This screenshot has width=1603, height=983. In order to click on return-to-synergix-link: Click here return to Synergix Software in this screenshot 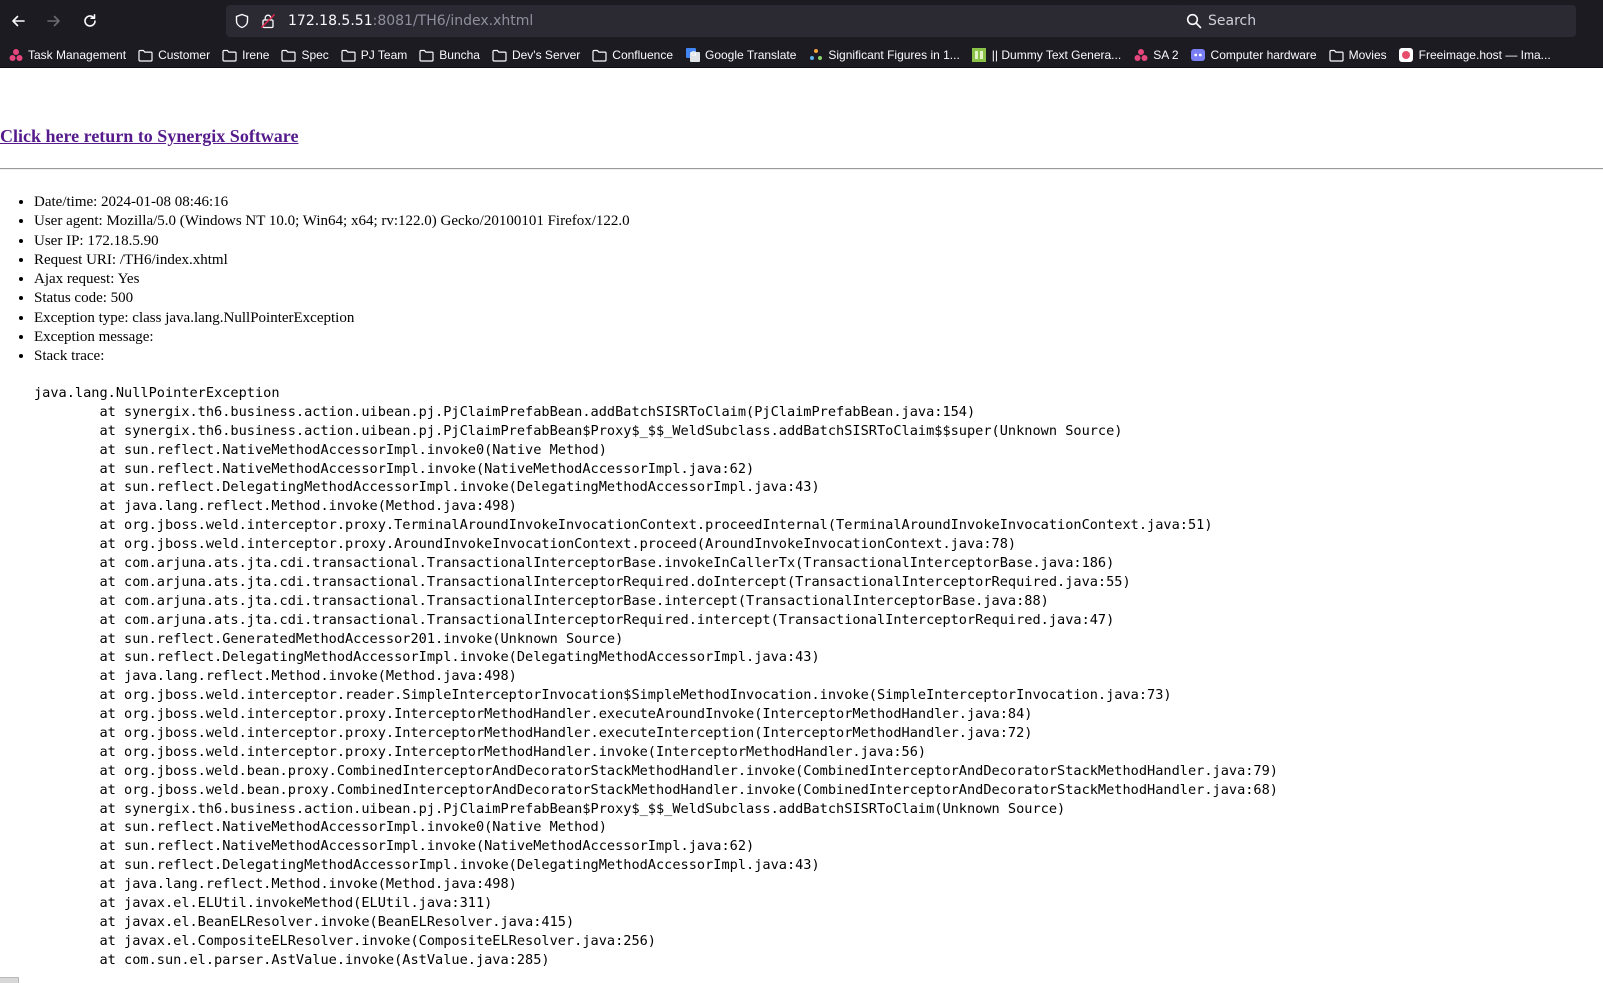, I will do `click(149, 136)`.